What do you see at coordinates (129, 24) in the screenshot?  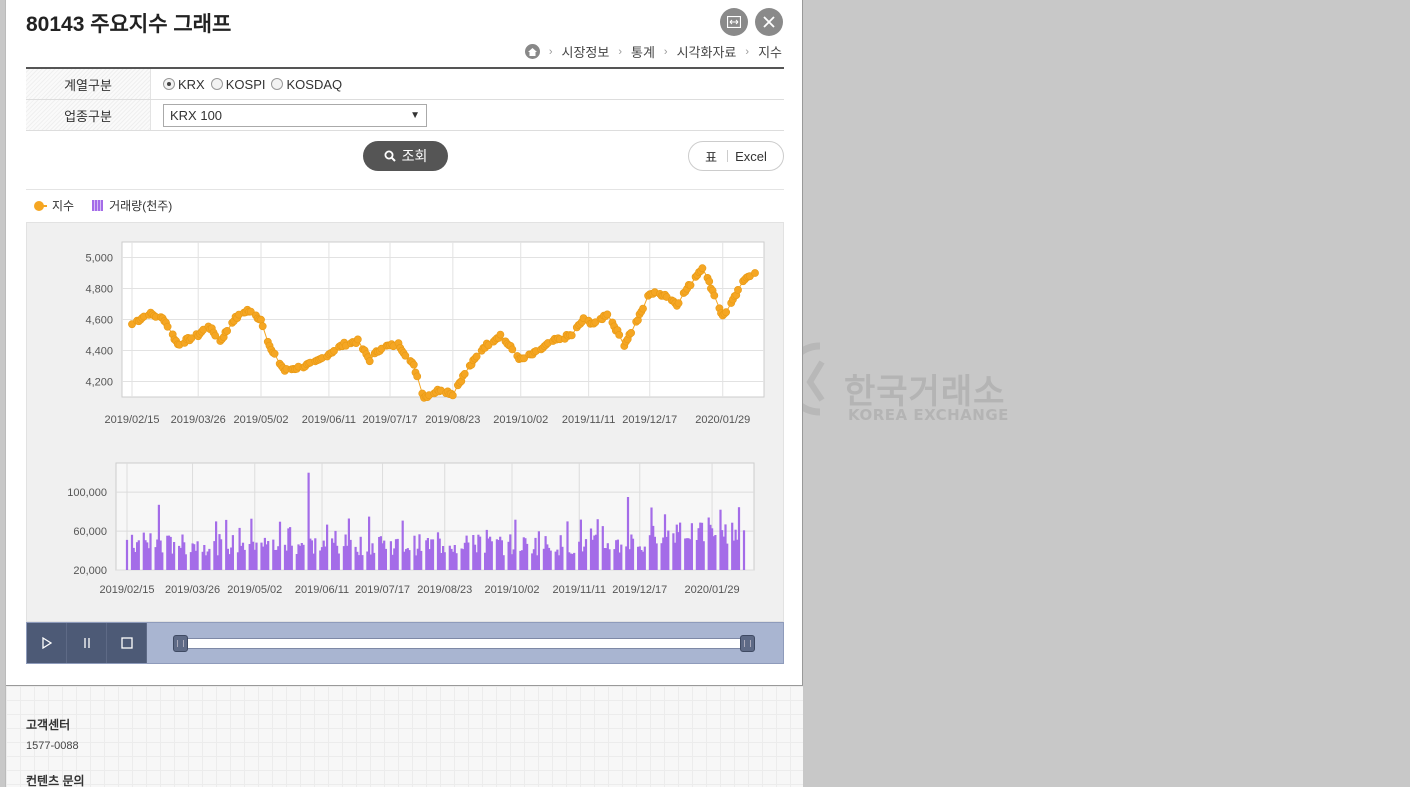 I see `page-title: 80143 주요지수 그래프` at bounding box center [129, 24].